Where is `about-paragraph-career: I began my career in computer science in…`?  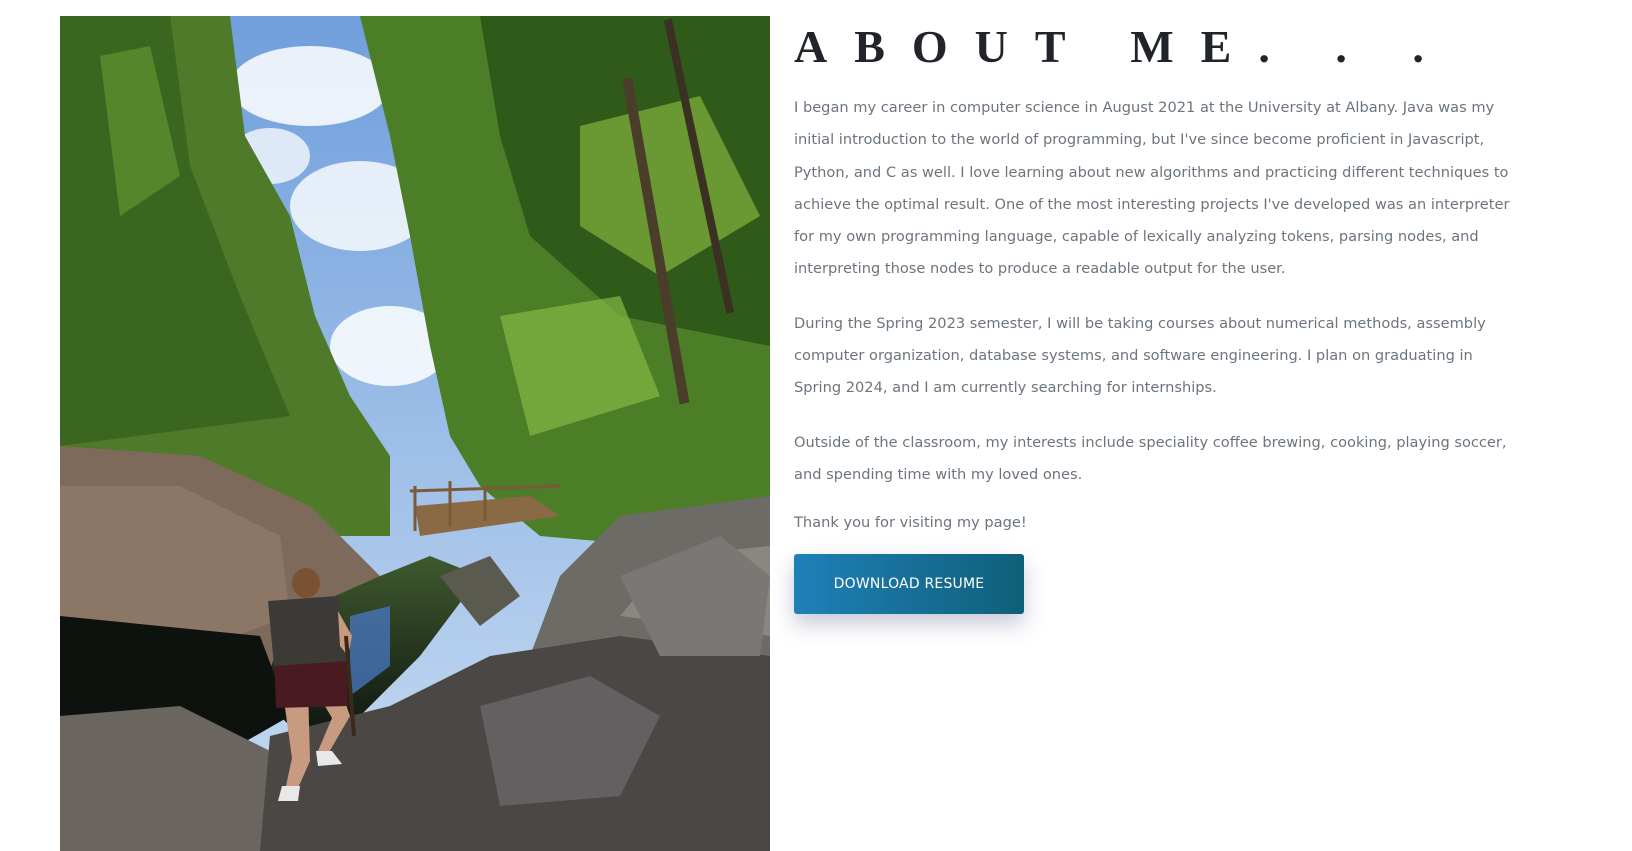 about-paragraph-career: I began my career in computer science in… is located at coordinates (1152, 188).